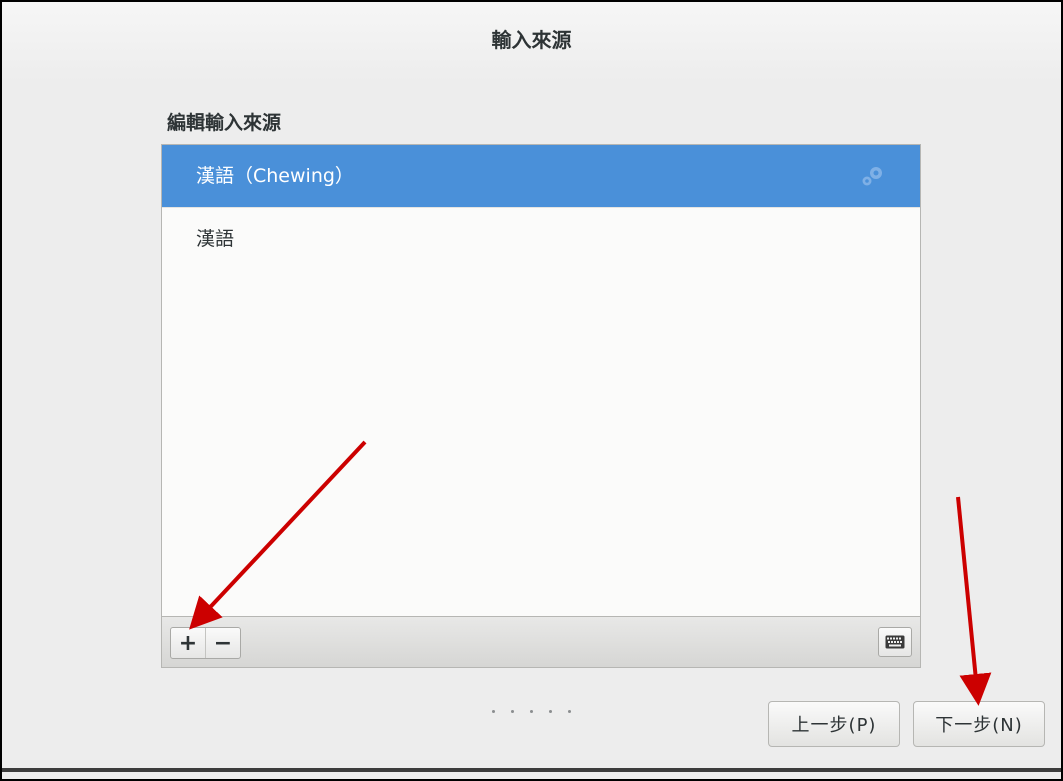  What do you see at coordinates (215, 239) in the screenshot?
I see `list-item-label: 漢語` at bounding box center [215, 239].